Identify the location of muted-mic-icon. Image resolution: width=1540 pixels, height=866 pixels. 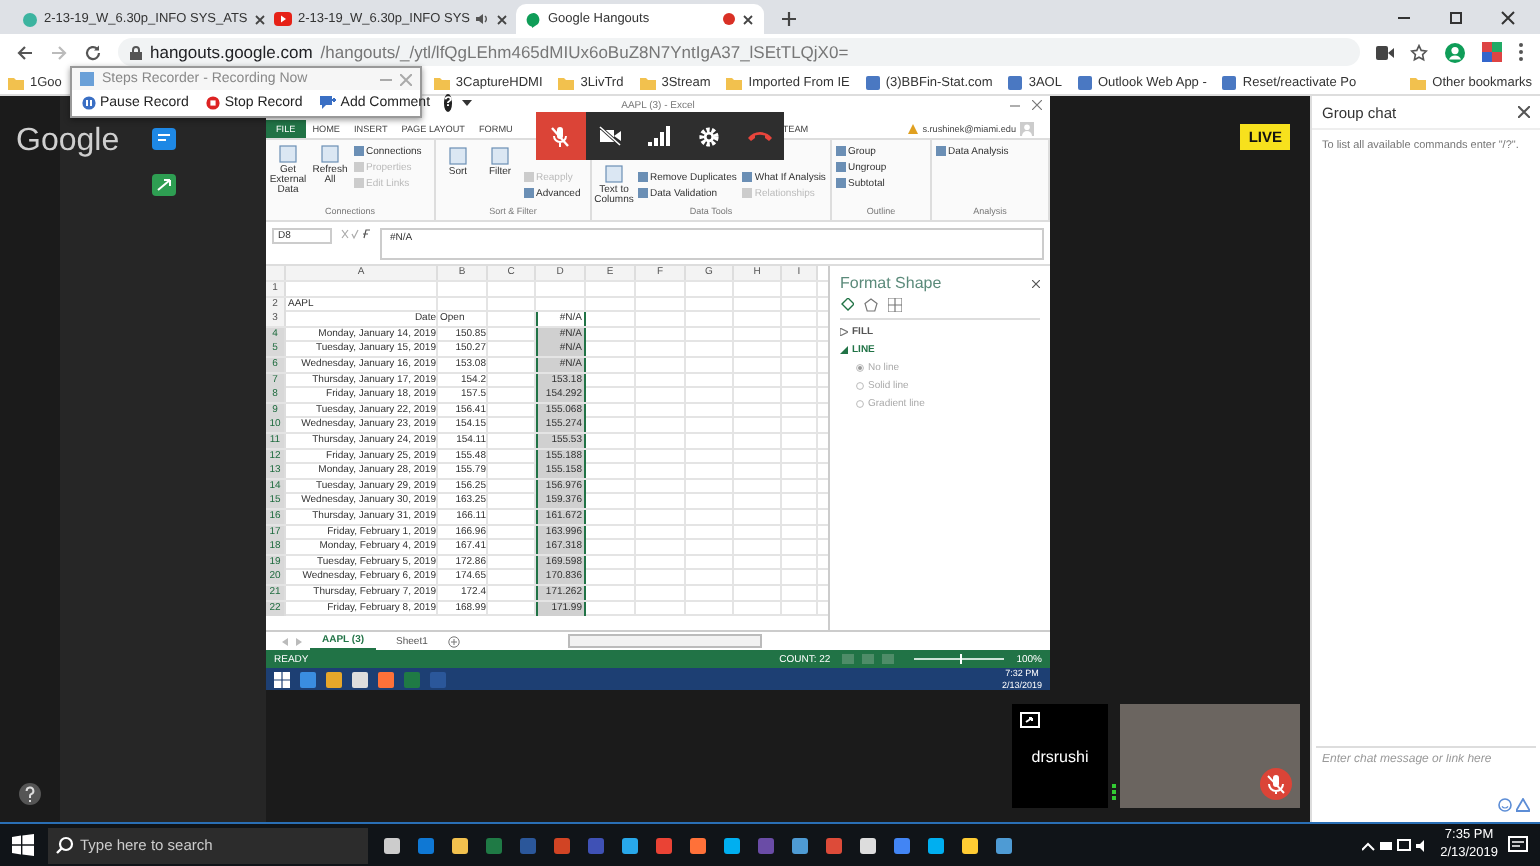
(560, 136).